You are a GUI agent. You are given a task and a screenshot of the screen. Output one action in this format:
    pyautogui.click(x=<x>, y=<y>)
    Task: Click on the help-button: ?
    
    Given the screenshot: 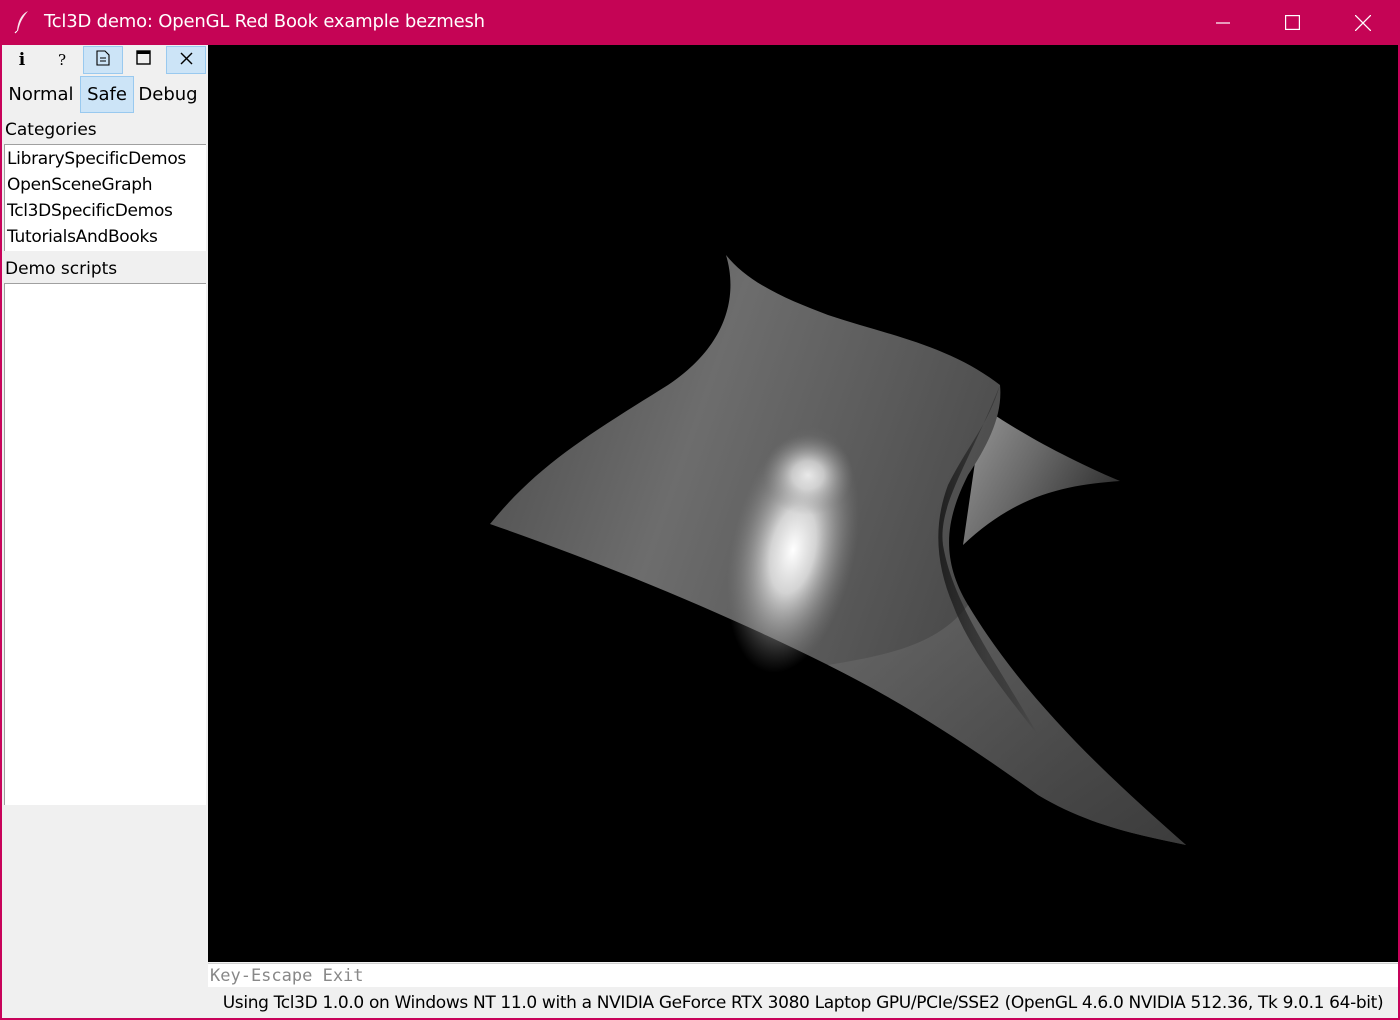 What is the action you would take?
    pyautogui.click(x=62, y=60)
    